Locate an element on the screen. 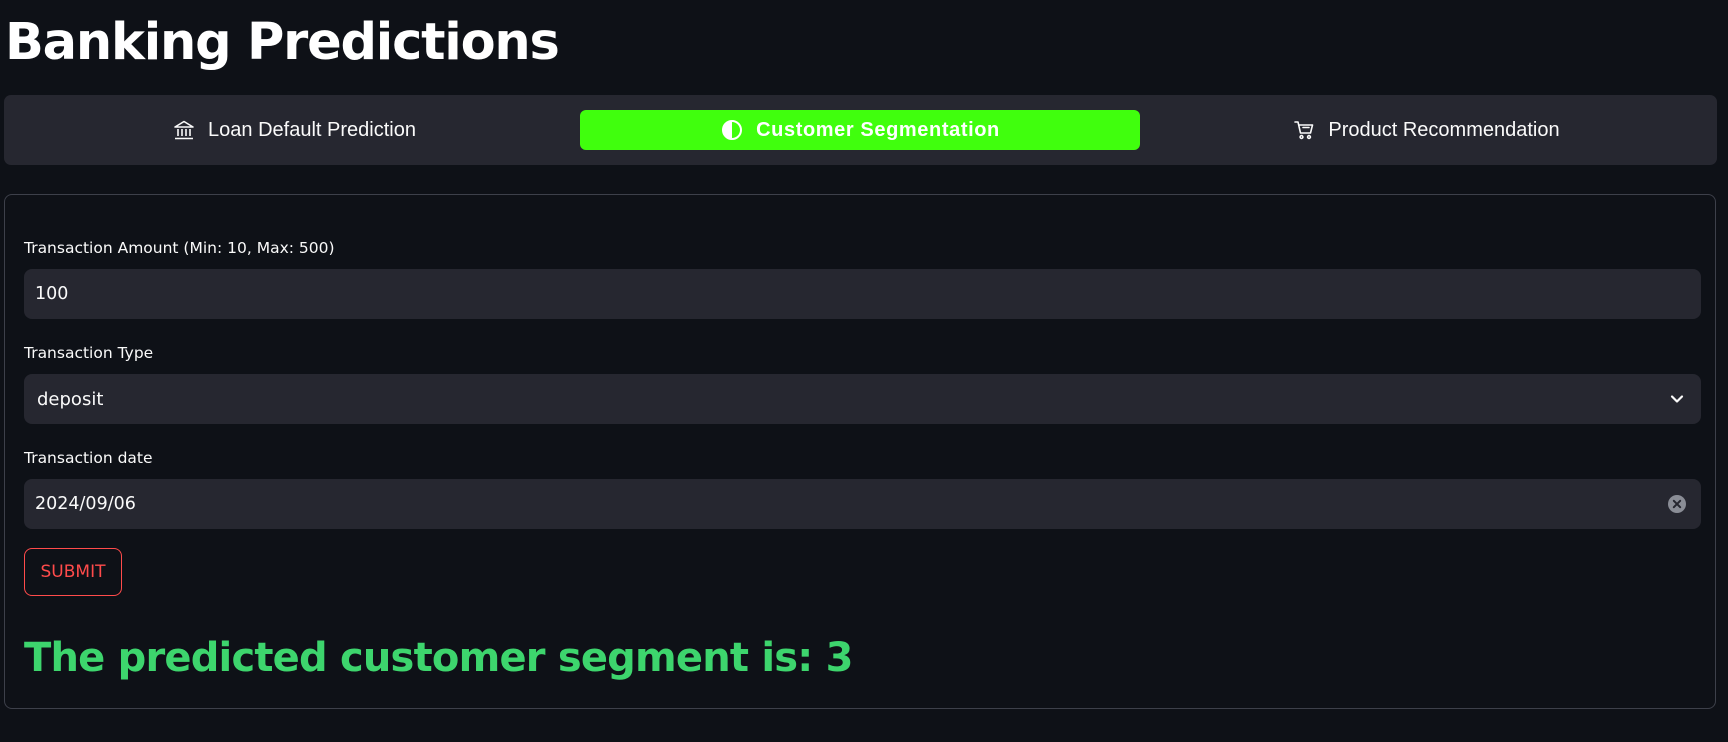 The height and width of the screenshot is (742, 1728). cart-icon is located at coordinates (1304, 130).